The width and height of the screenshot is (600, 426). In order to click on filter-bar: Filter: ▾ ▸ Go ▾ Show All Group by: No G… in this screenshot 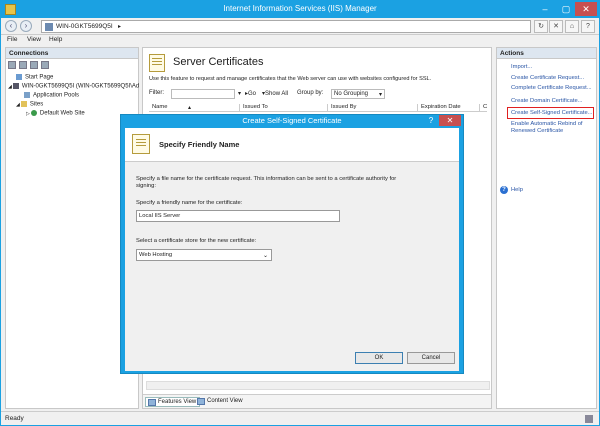, I will do `click(318, 94)`.